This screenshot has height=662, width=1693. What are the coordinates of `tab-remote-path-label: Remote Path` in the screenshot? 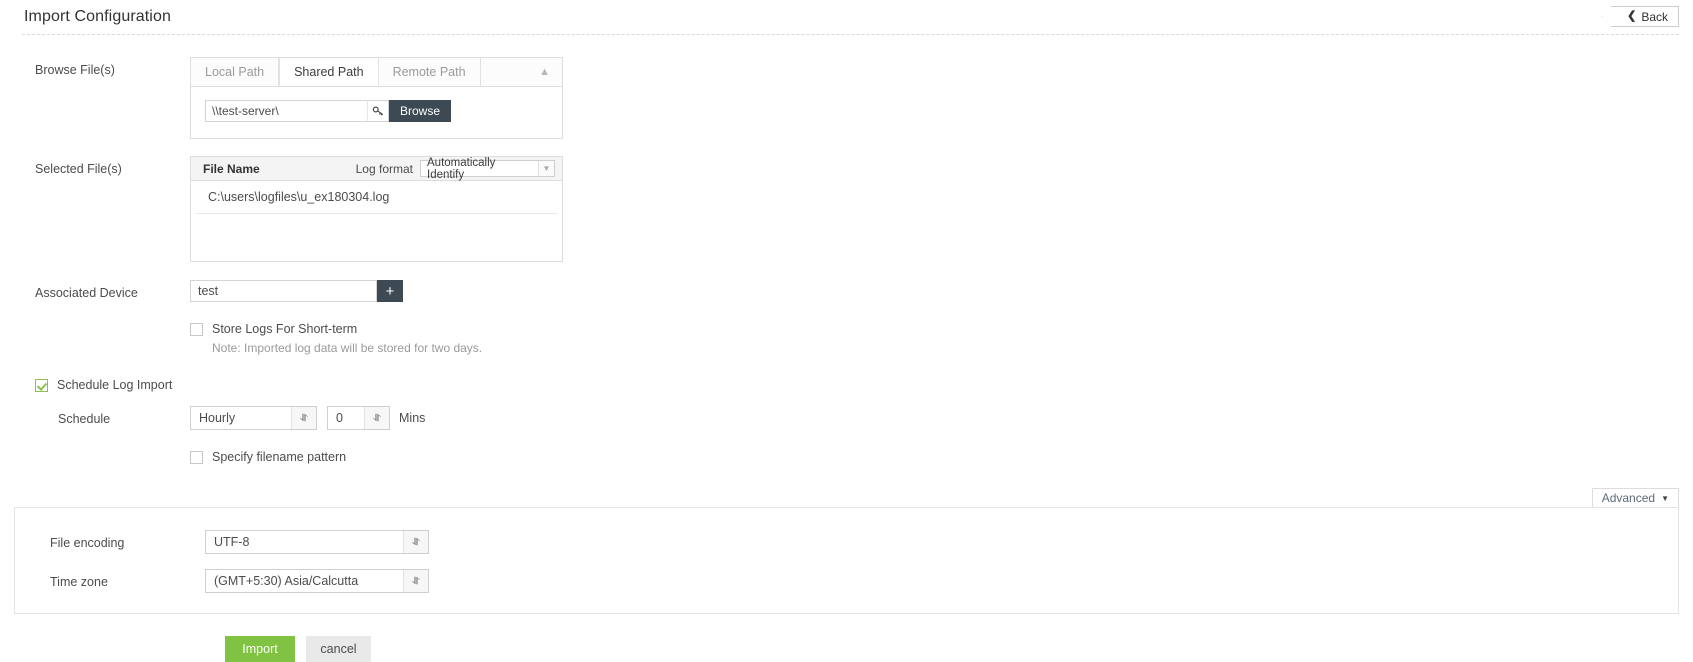 It's located at (429, 72).